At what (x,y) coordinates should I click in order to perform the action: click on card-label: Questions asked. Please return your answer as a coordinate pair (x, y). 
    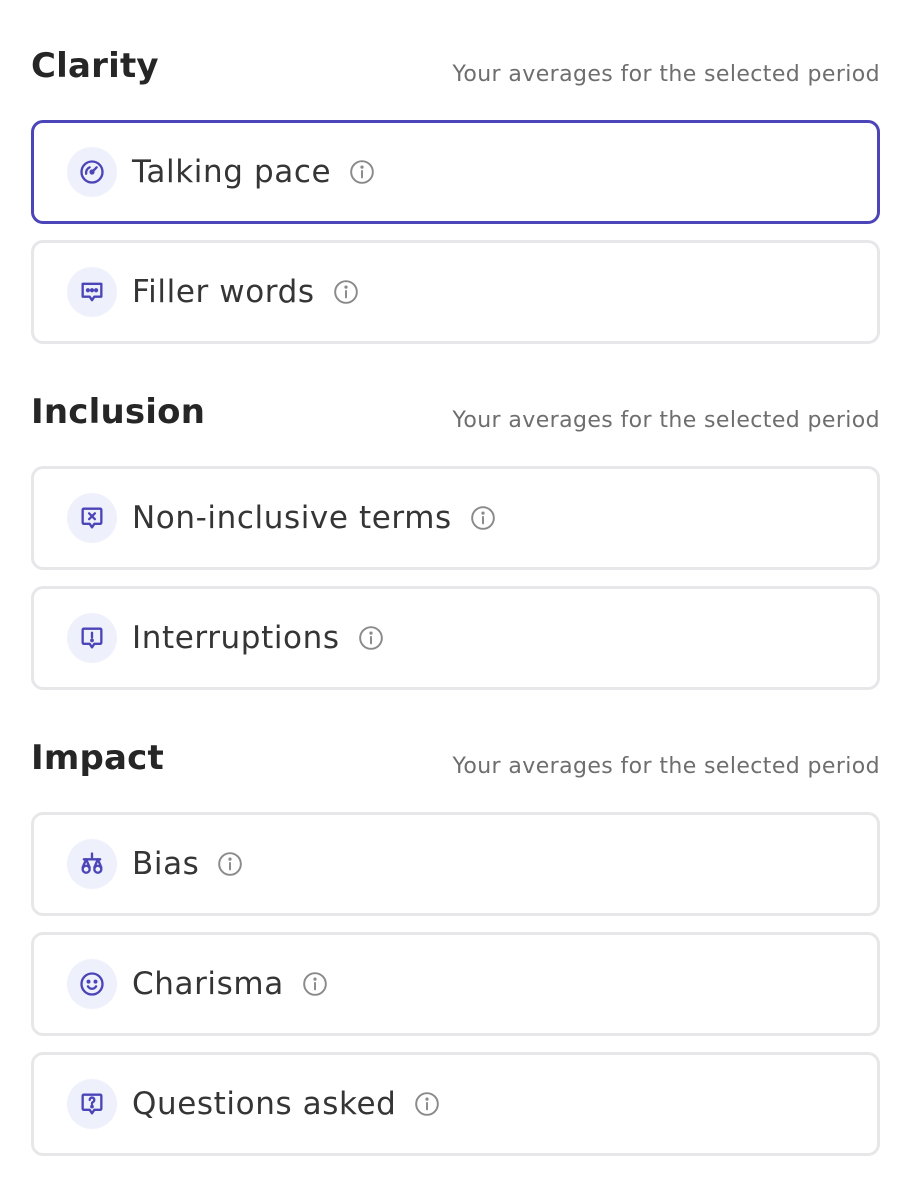
    Looking at the image, I should click on (264, 1104).